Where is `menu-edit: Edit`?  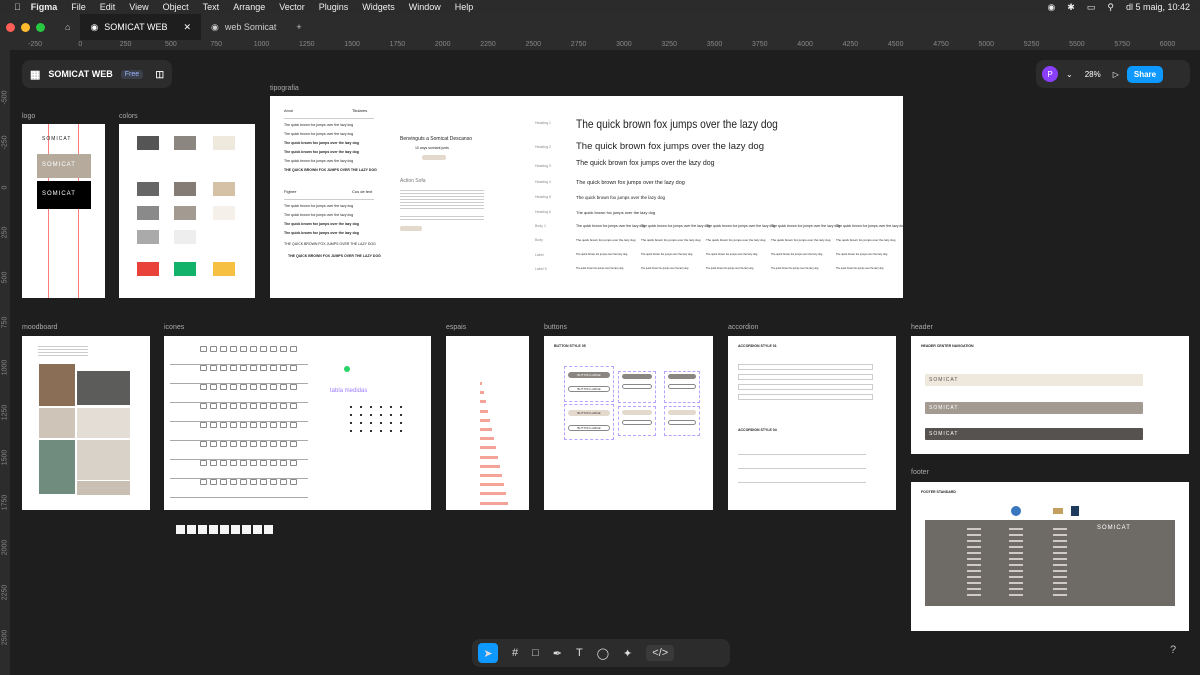 menu-edit: Edit is located at coordinates (108, 7).